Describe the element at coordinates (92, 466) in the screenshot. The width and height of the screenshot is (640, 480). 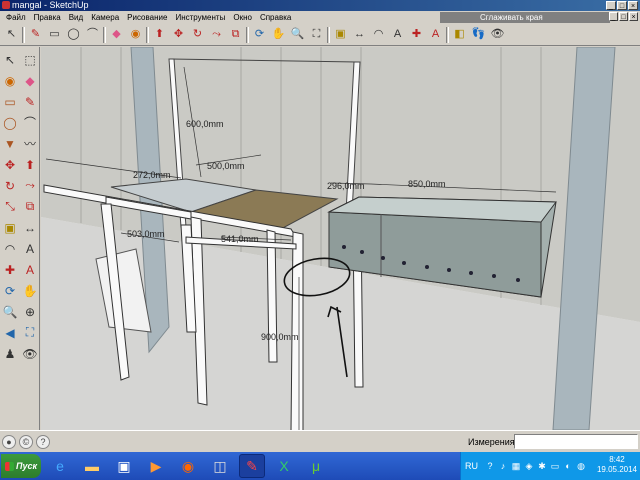
I see `folder-icon: ▬` at that location.